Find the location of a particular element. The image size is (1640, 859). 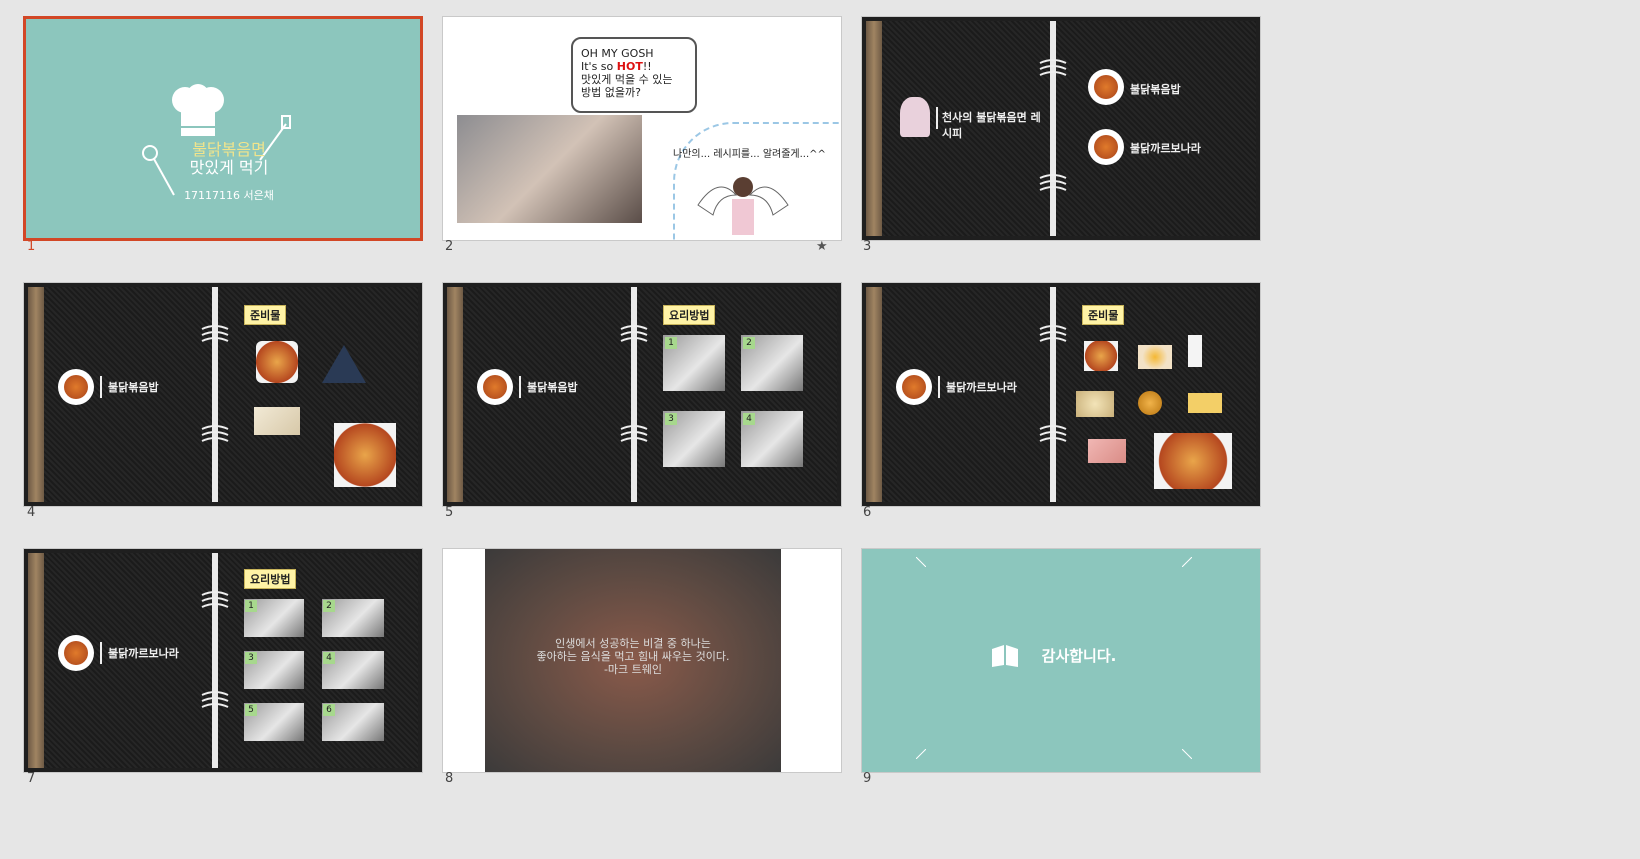

onion-photo is located at coordinates (1150, 403).